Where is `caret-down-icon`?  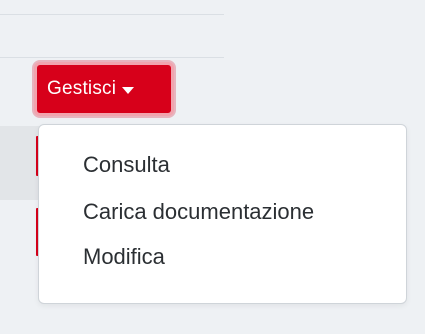 caret-down-icon is located at coordinates (128, 90).